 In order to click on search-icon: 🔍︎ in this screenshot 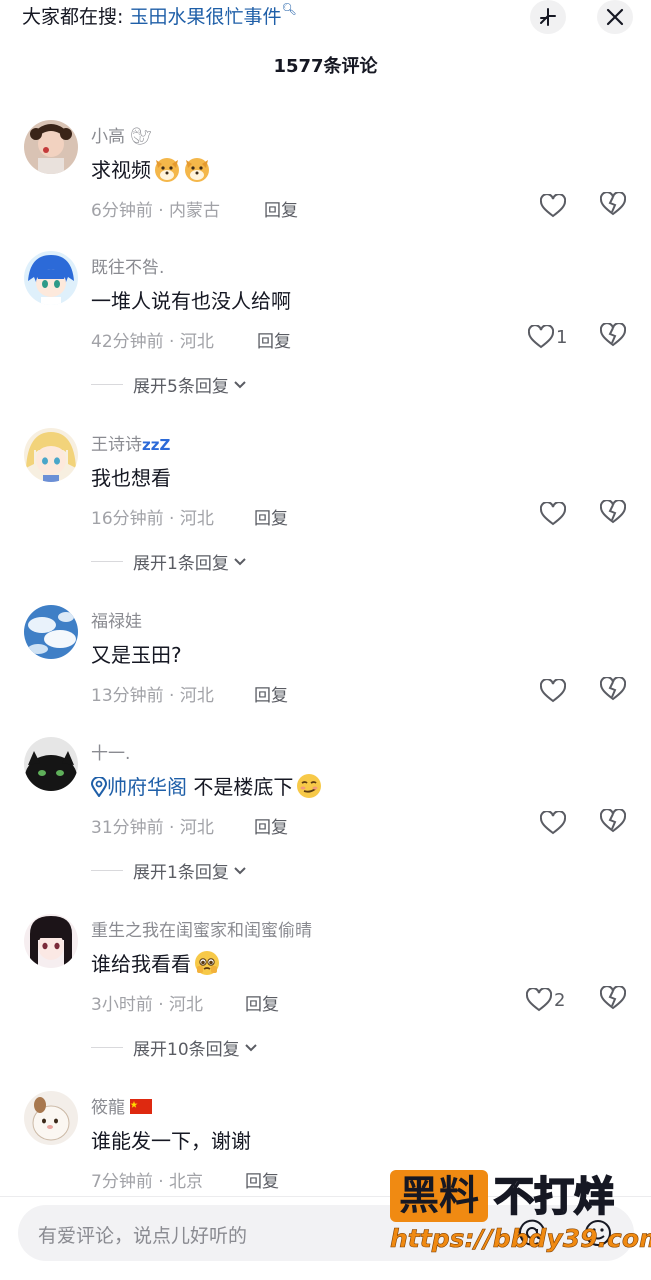, I will do `click(289, 9)`.